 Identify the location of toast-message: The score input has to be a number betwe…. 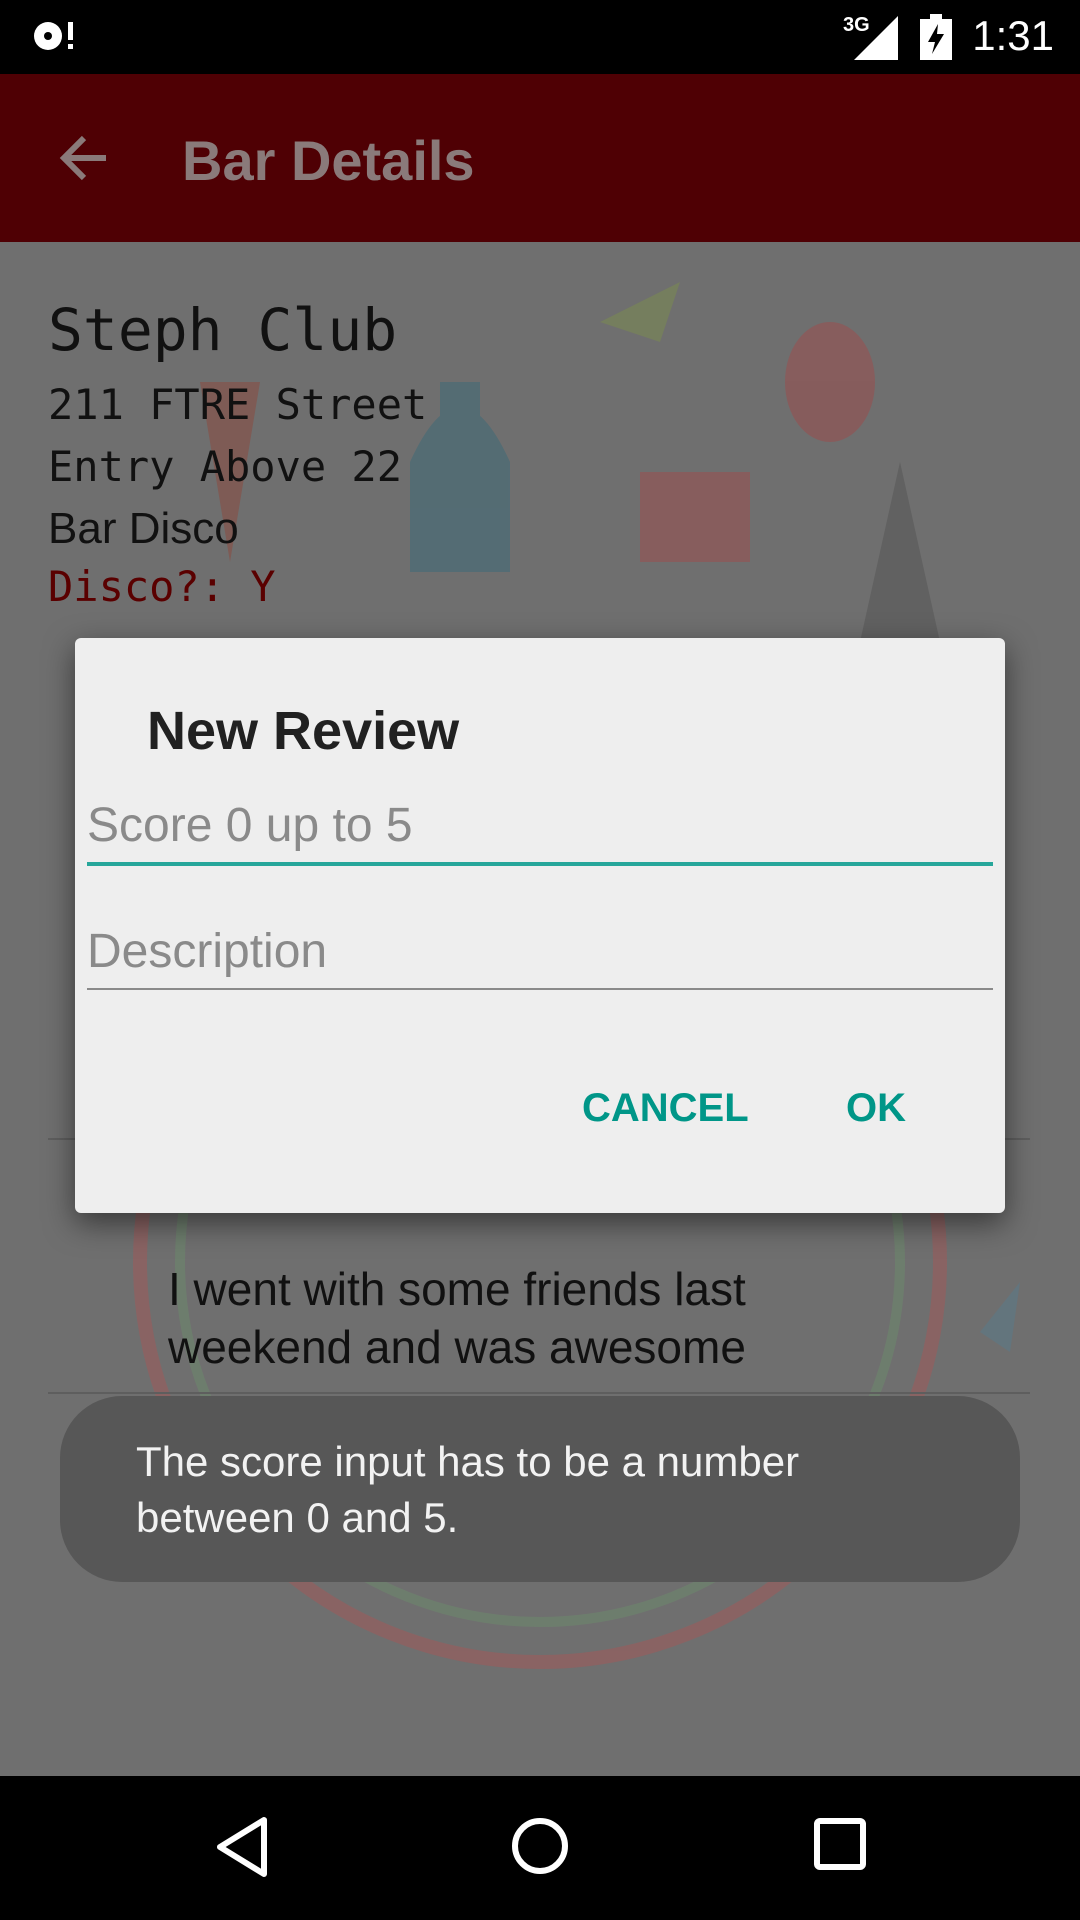
(468, 1489).